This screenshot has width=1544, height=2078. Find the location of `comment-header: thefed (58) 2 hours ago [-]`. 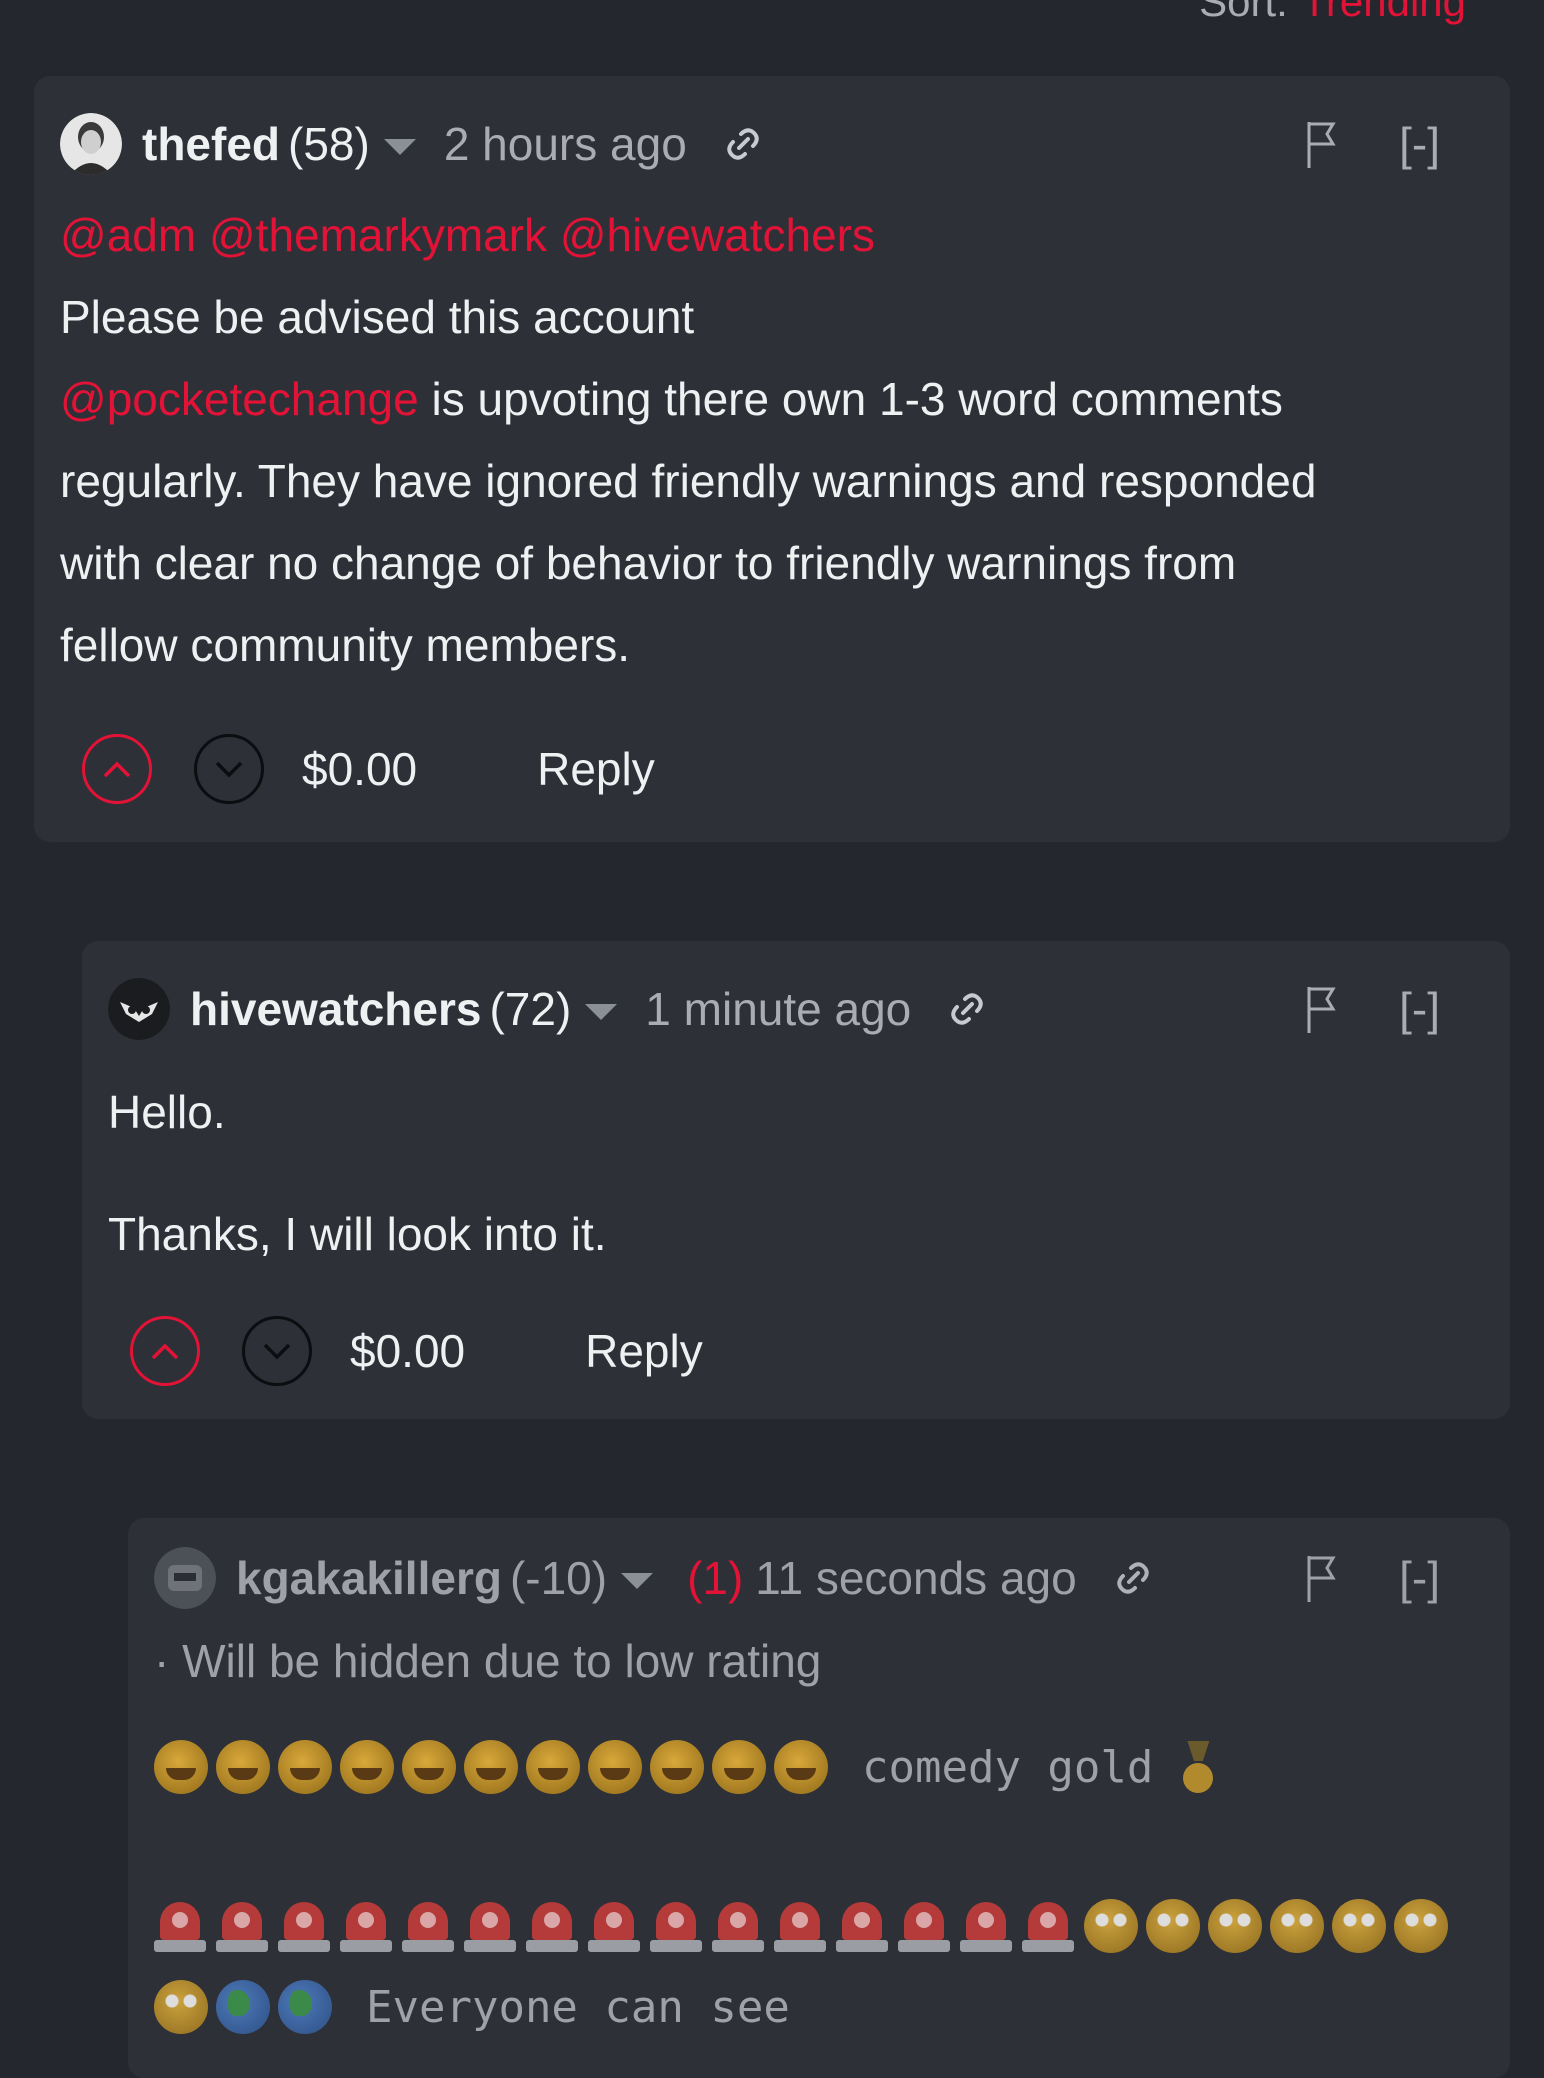

comment-header: thefed (58) 2 hours ago [-] is located at coordinates (772, 144).